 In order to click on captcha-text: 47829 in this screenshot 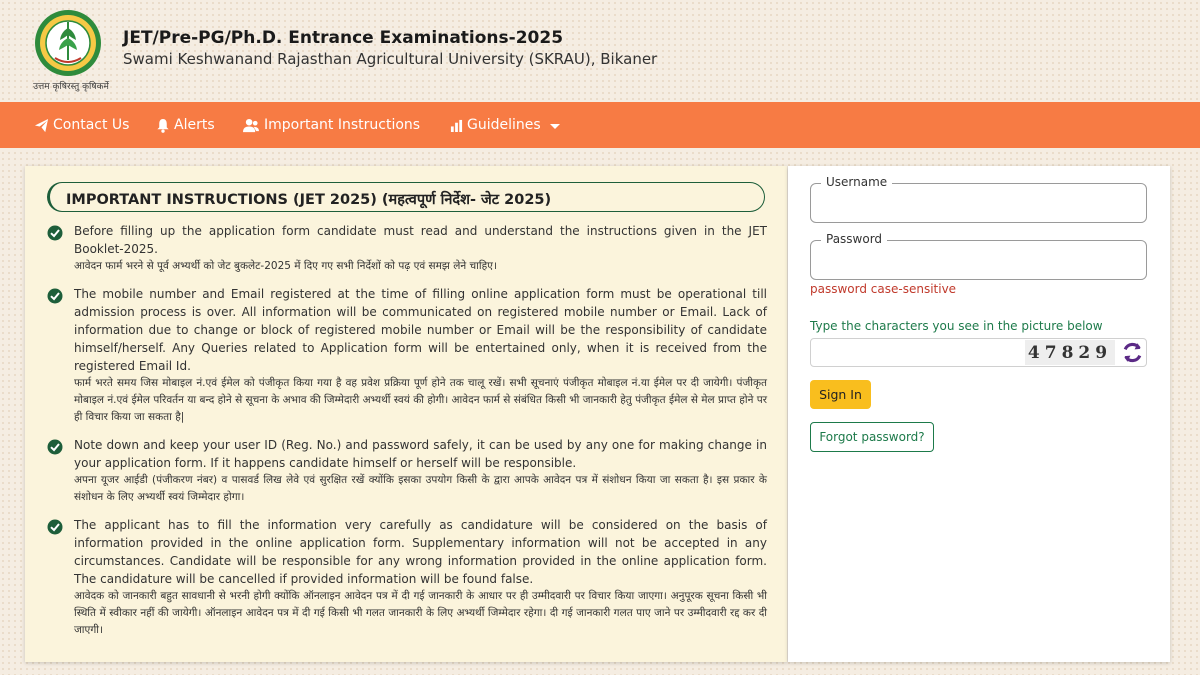, I will do `click(1070, 352)`.